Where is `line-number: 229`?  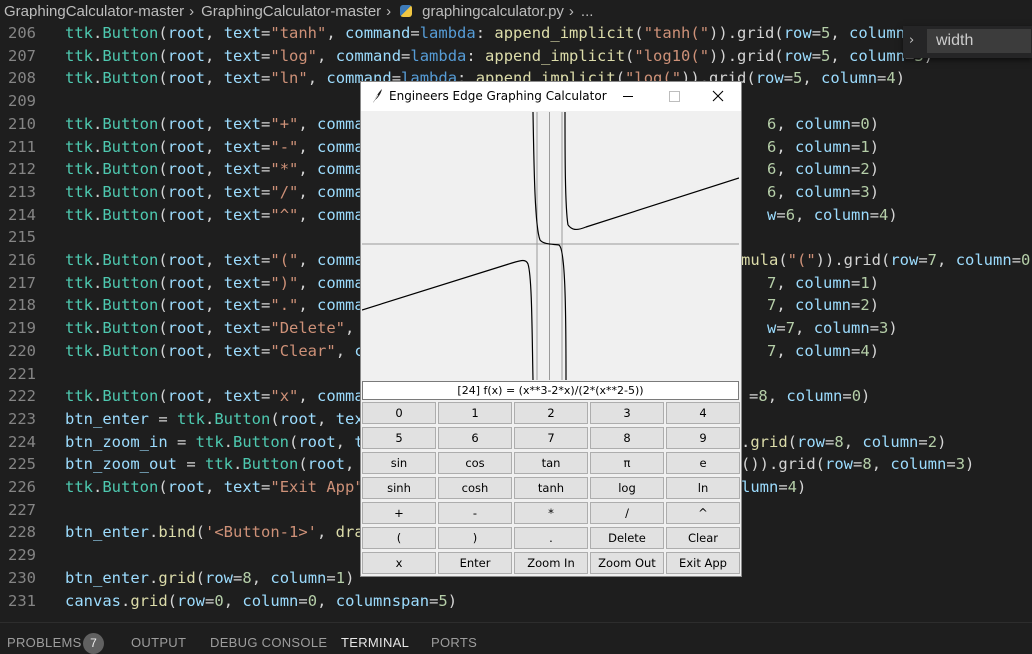
line-number: 229 is located at coordinates (22, 555).